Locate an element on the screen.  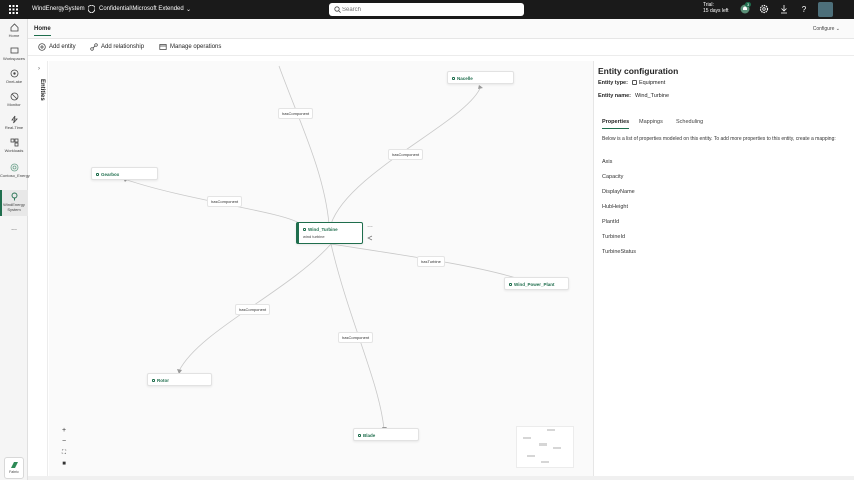
notification-count-badge: 3 is located at coordinates (748, 4).